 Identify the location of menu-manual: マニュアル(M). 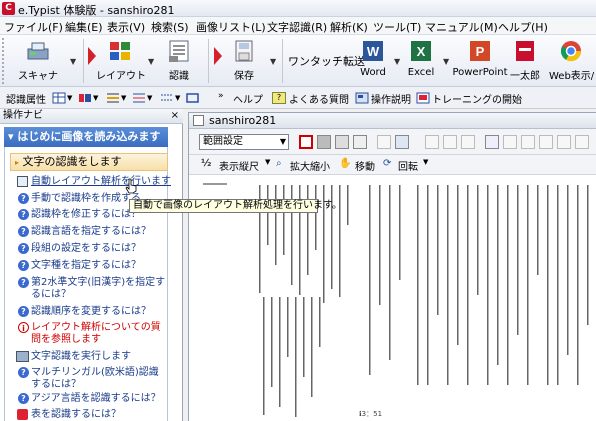
(461, 27).